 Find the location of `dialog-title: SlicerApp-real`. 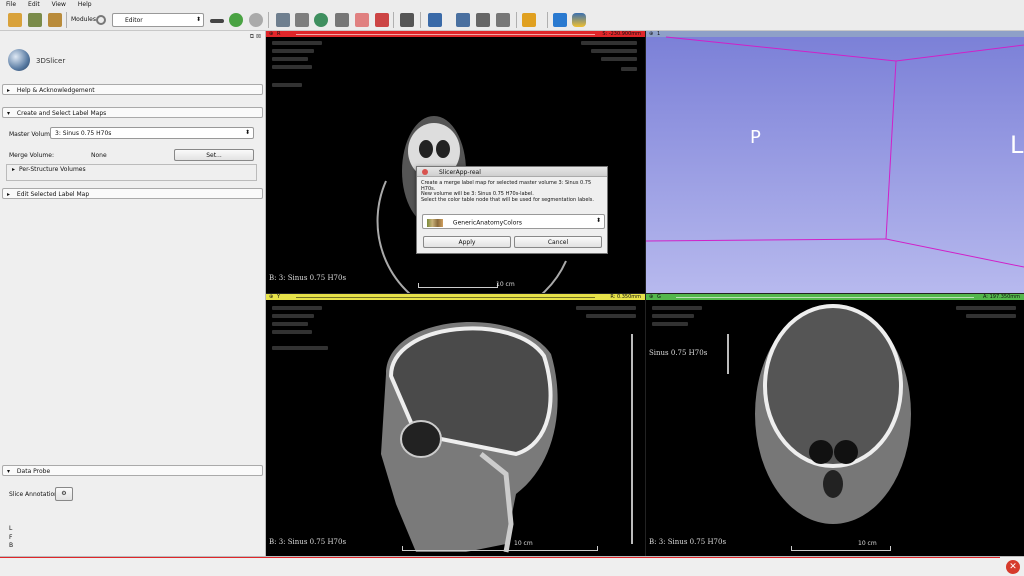

dialog-title: SlicerApp-real is located at coordinates (460, 172).